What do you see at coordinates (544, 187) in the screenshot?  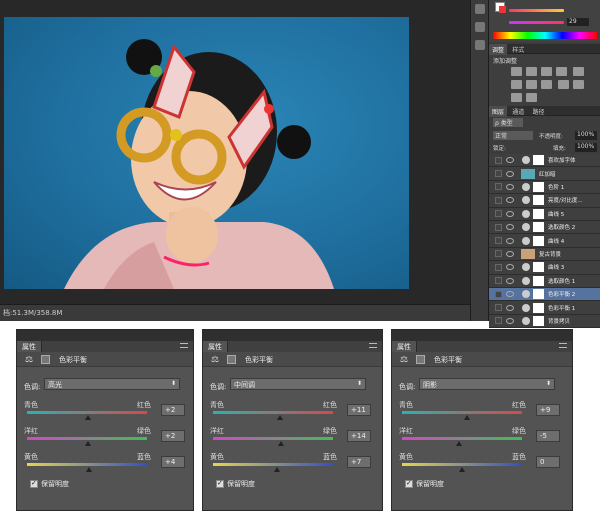 I see `layer-row: 色阶 1` at bounding box center [544, 187].